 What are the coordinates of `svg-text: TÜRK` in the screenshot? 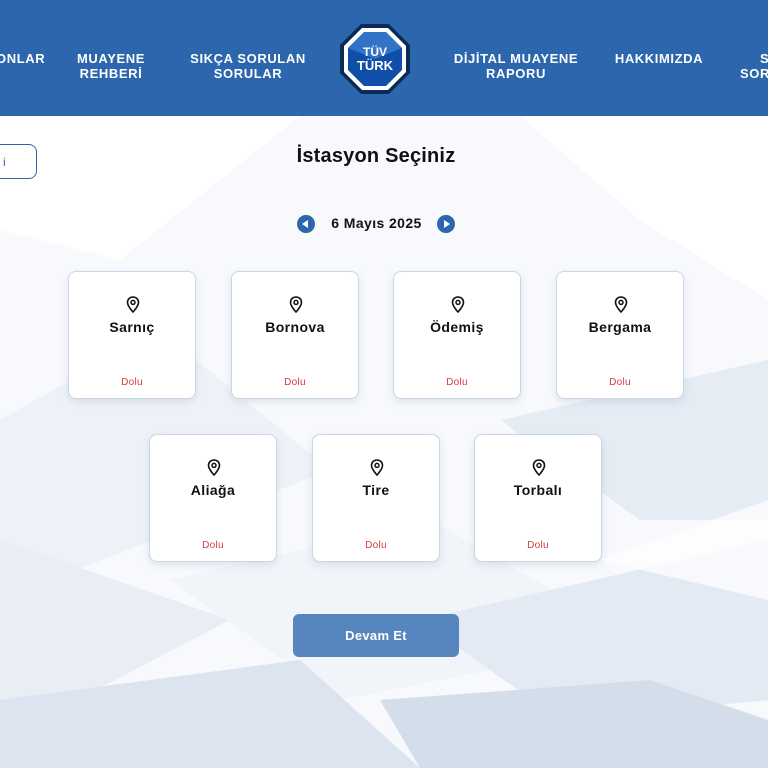 It's located at (375, 65).